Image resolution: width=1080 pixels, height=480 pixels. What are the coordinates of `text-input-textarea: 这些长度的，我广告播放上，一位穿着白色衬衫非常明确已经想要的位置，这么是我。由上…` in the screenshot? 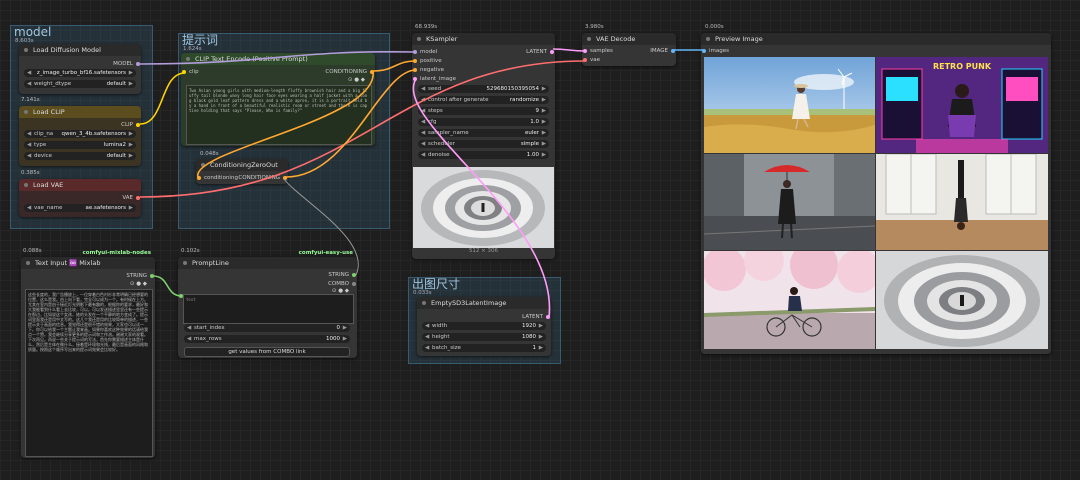 It's located at (89, 373).